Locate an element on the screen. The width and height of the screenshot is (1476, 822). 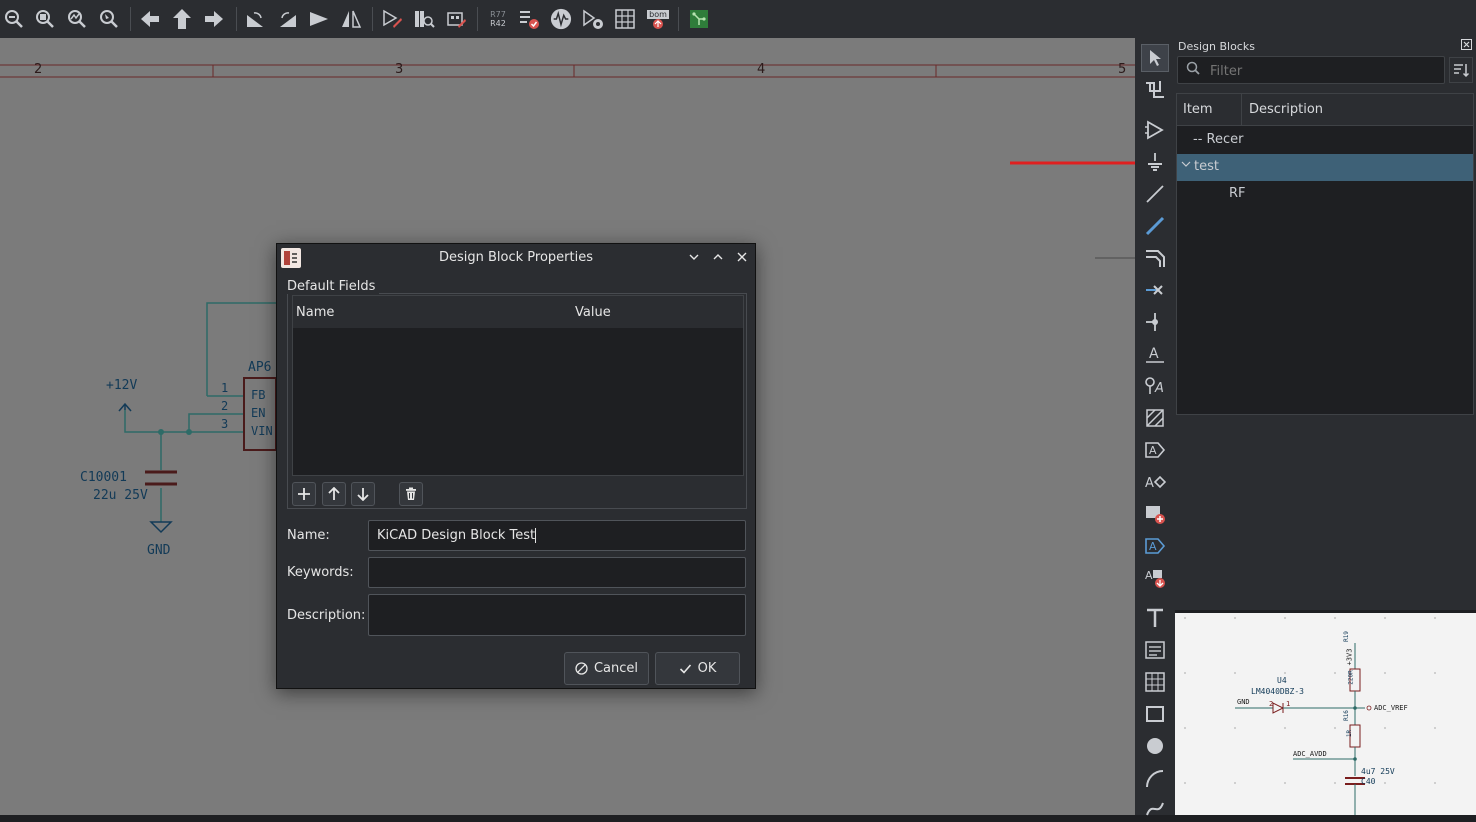
spice-icon is located at coordinates (593, 19).